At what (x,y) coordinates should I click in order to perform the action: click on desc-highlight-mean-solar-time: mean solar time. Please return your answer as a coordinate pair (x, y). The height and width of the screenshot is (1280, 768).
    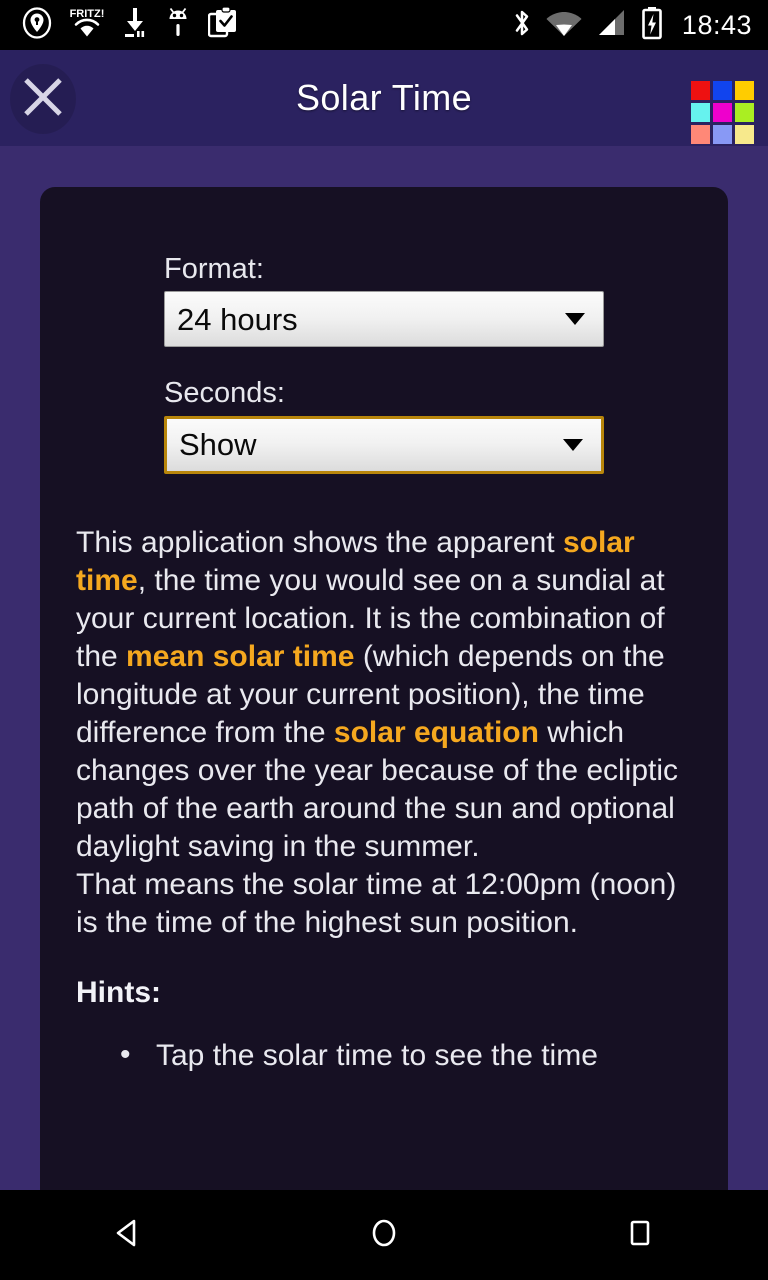
    Looking at the image, I should click on (240, 656).